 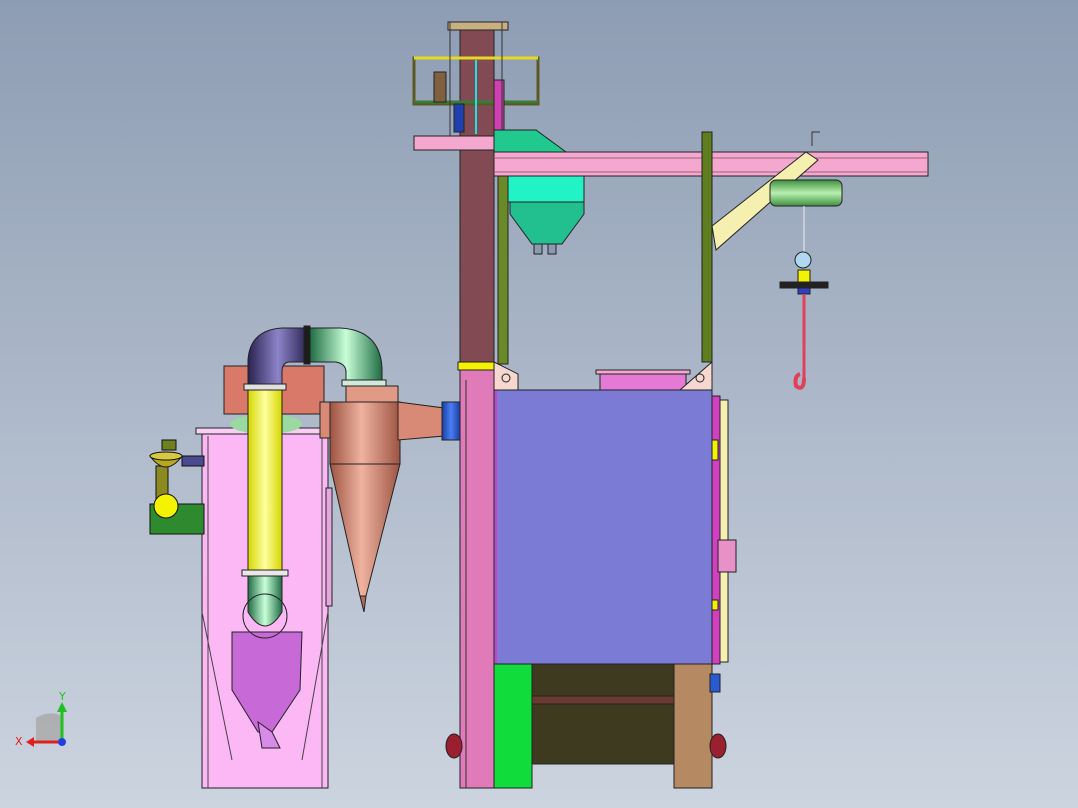 What do you see at coordinates (603, 714) in the screenshot?
I see `base-frame` at bounding box center [603, 714].